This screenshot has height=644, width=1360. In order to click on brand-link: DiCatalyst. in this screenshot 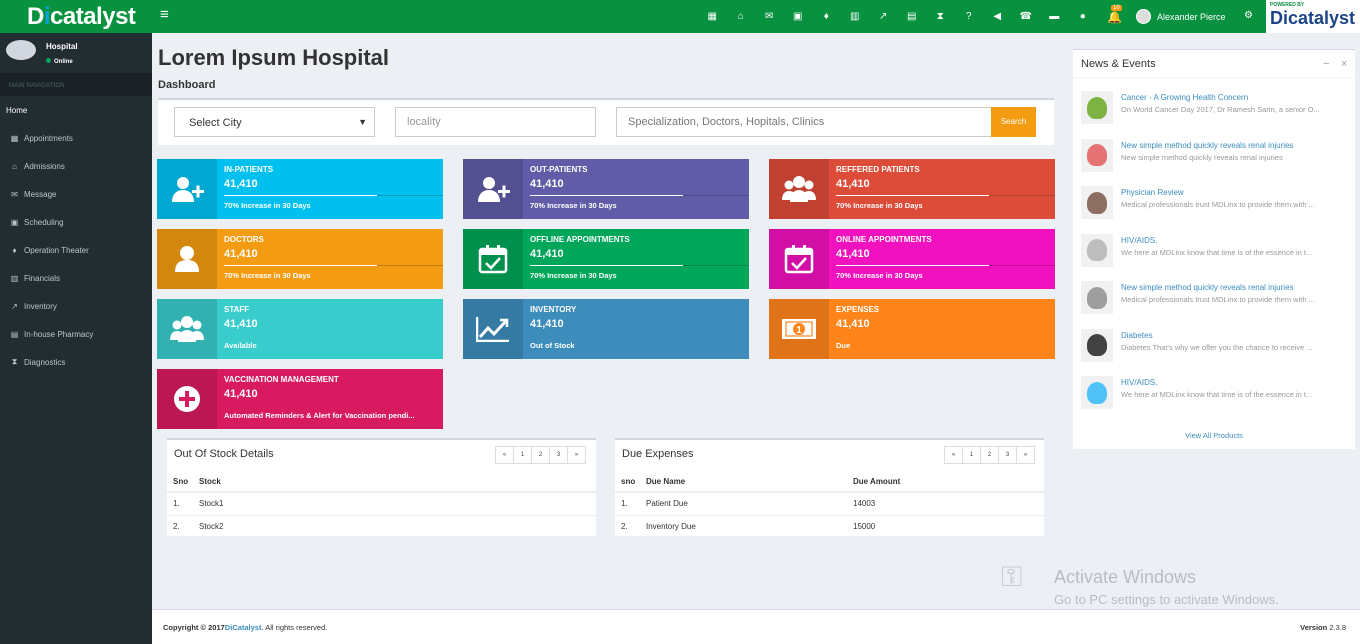, I will do `click(244, 627)`.